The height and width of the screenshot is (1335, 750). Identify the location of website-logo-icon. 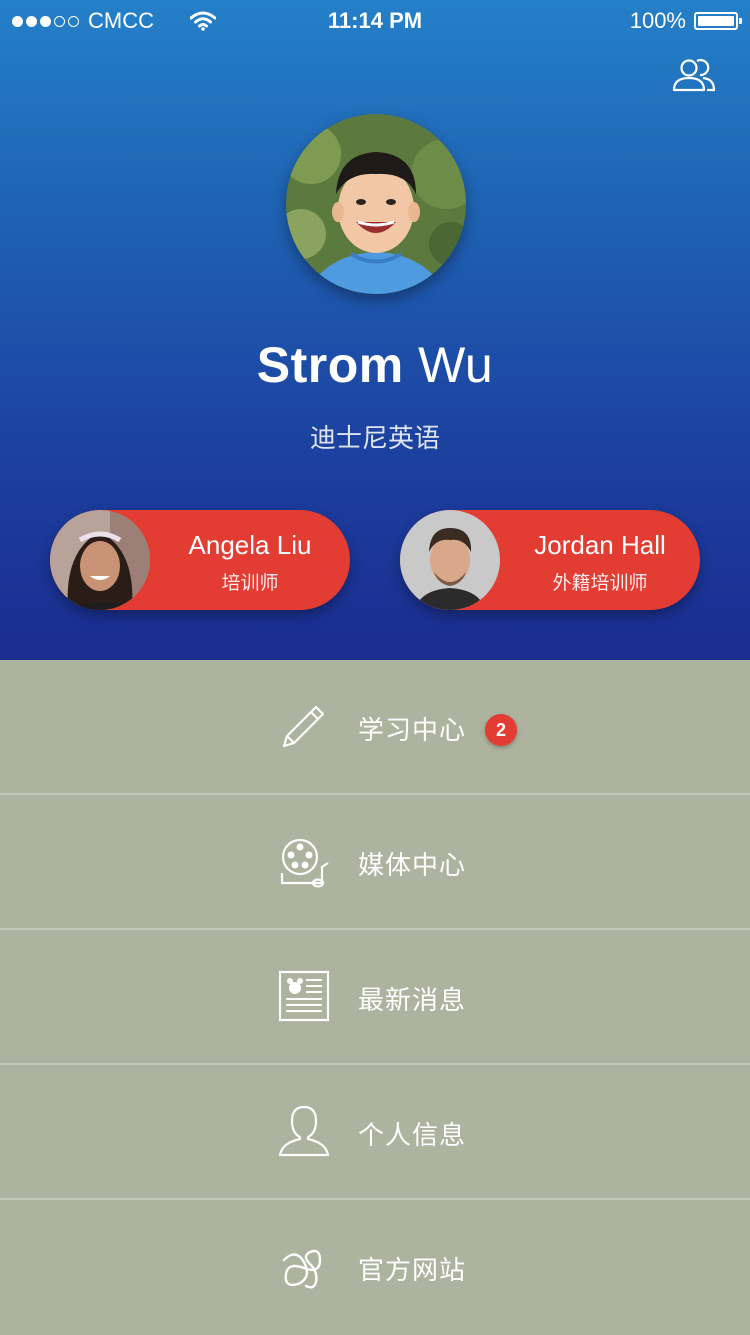
(302, 1269).